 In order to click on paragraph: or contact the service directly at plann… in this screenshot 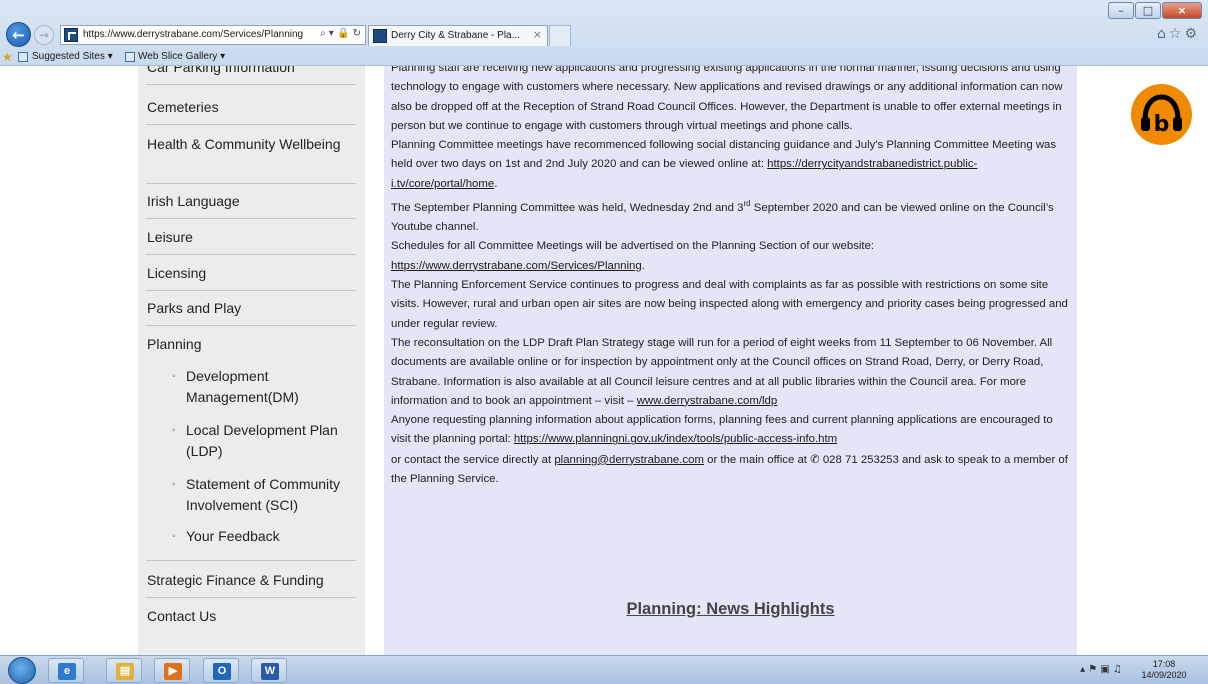, I will do `click(733, 470)`.